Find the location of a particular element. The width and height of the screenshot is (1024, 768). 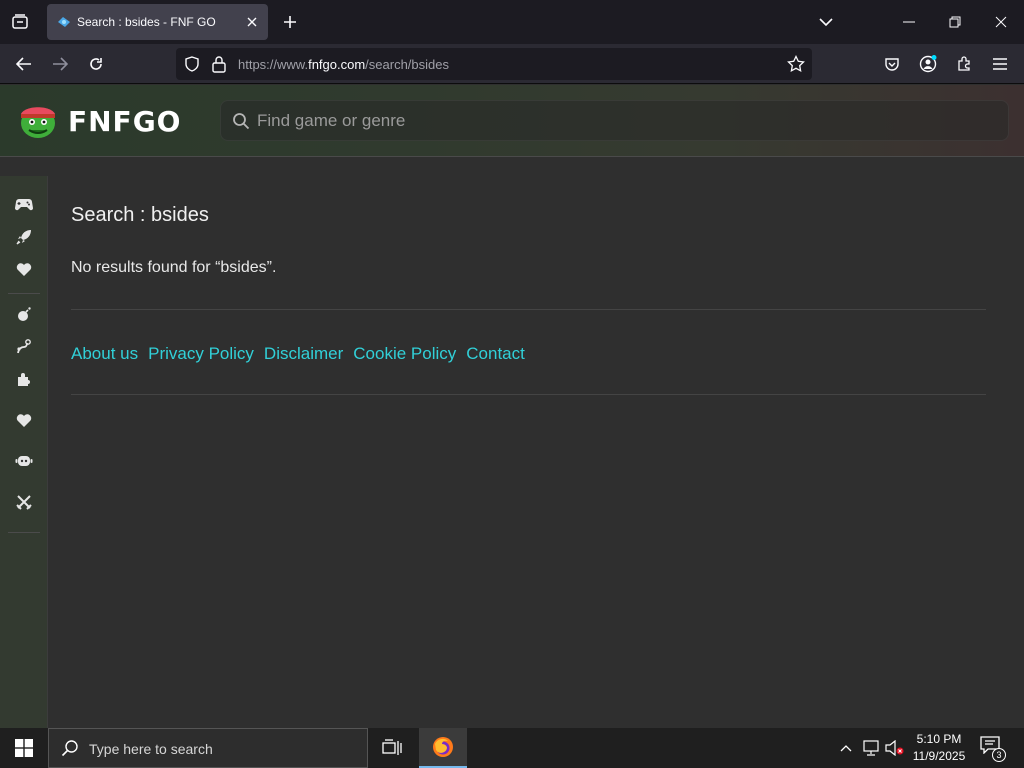

task-view-icon is located at coordinates (392, 748).